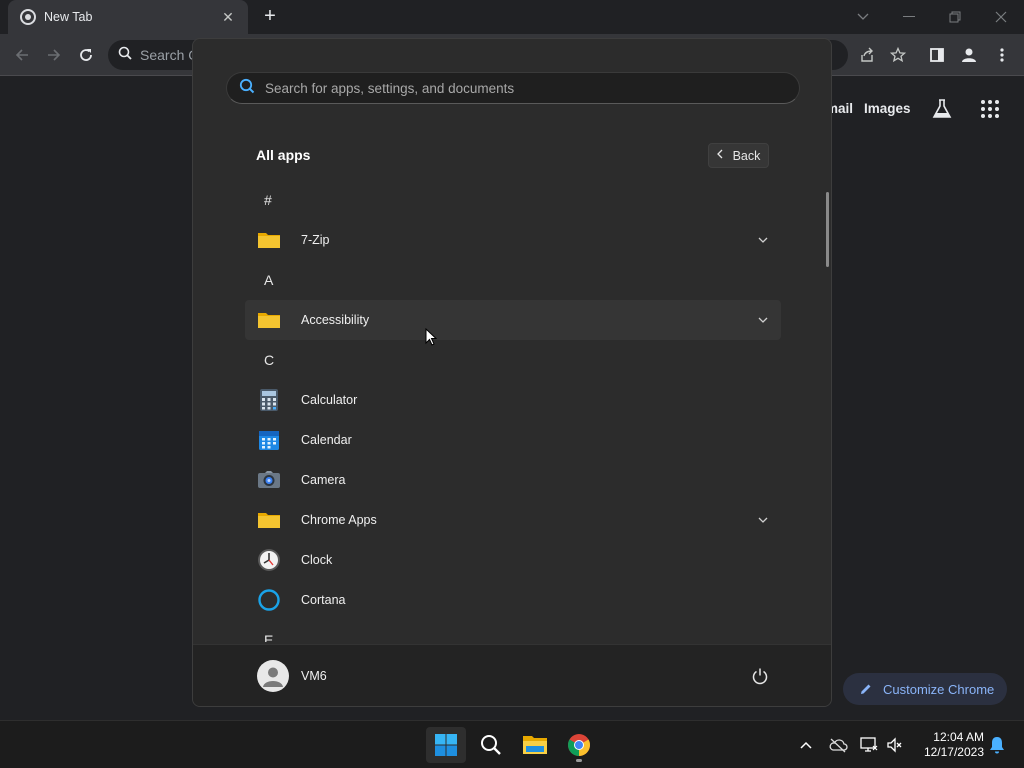 This screenshot has height=768, width=1024. What do you see at coordinates (68, 17) in the screenshot?
I see `tab-title: New Tab` at bounding box center [68, 17].